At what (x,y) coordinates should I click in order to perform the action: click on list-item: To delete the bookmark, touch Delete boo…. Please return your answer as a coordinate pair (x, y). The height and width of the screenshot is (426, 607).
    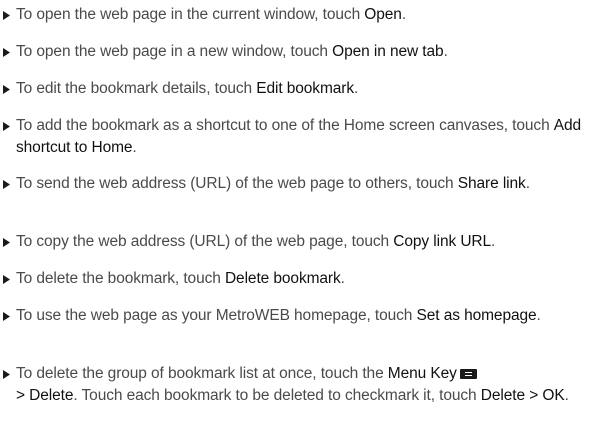
    Looking at the image, I should click on (300, 279).